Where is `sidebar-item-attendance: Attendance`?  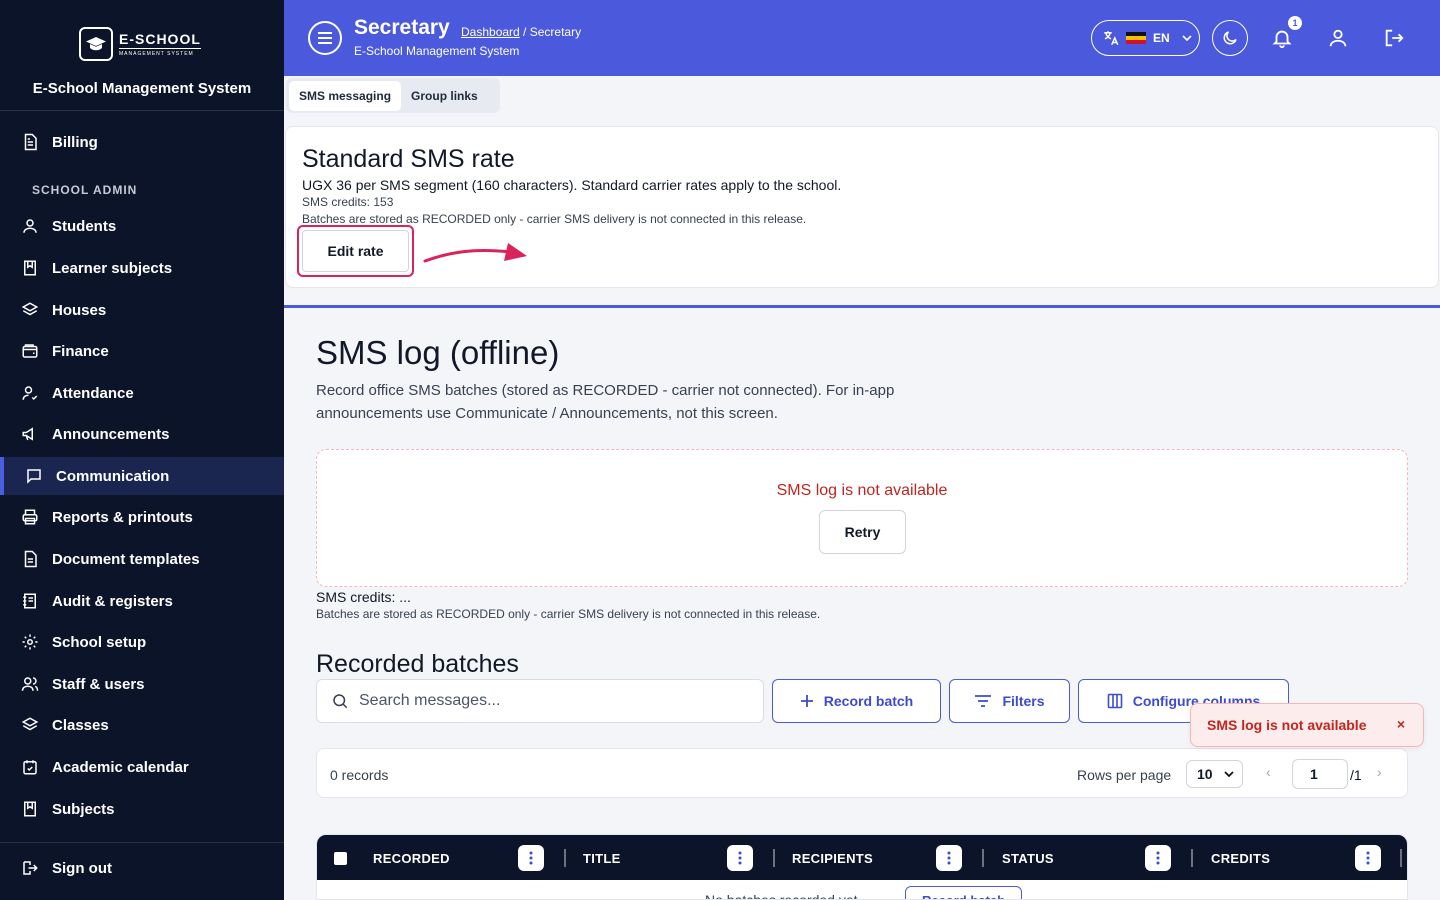
sidebar-item-attendance: Attendance is located at coordinates (142, 393).